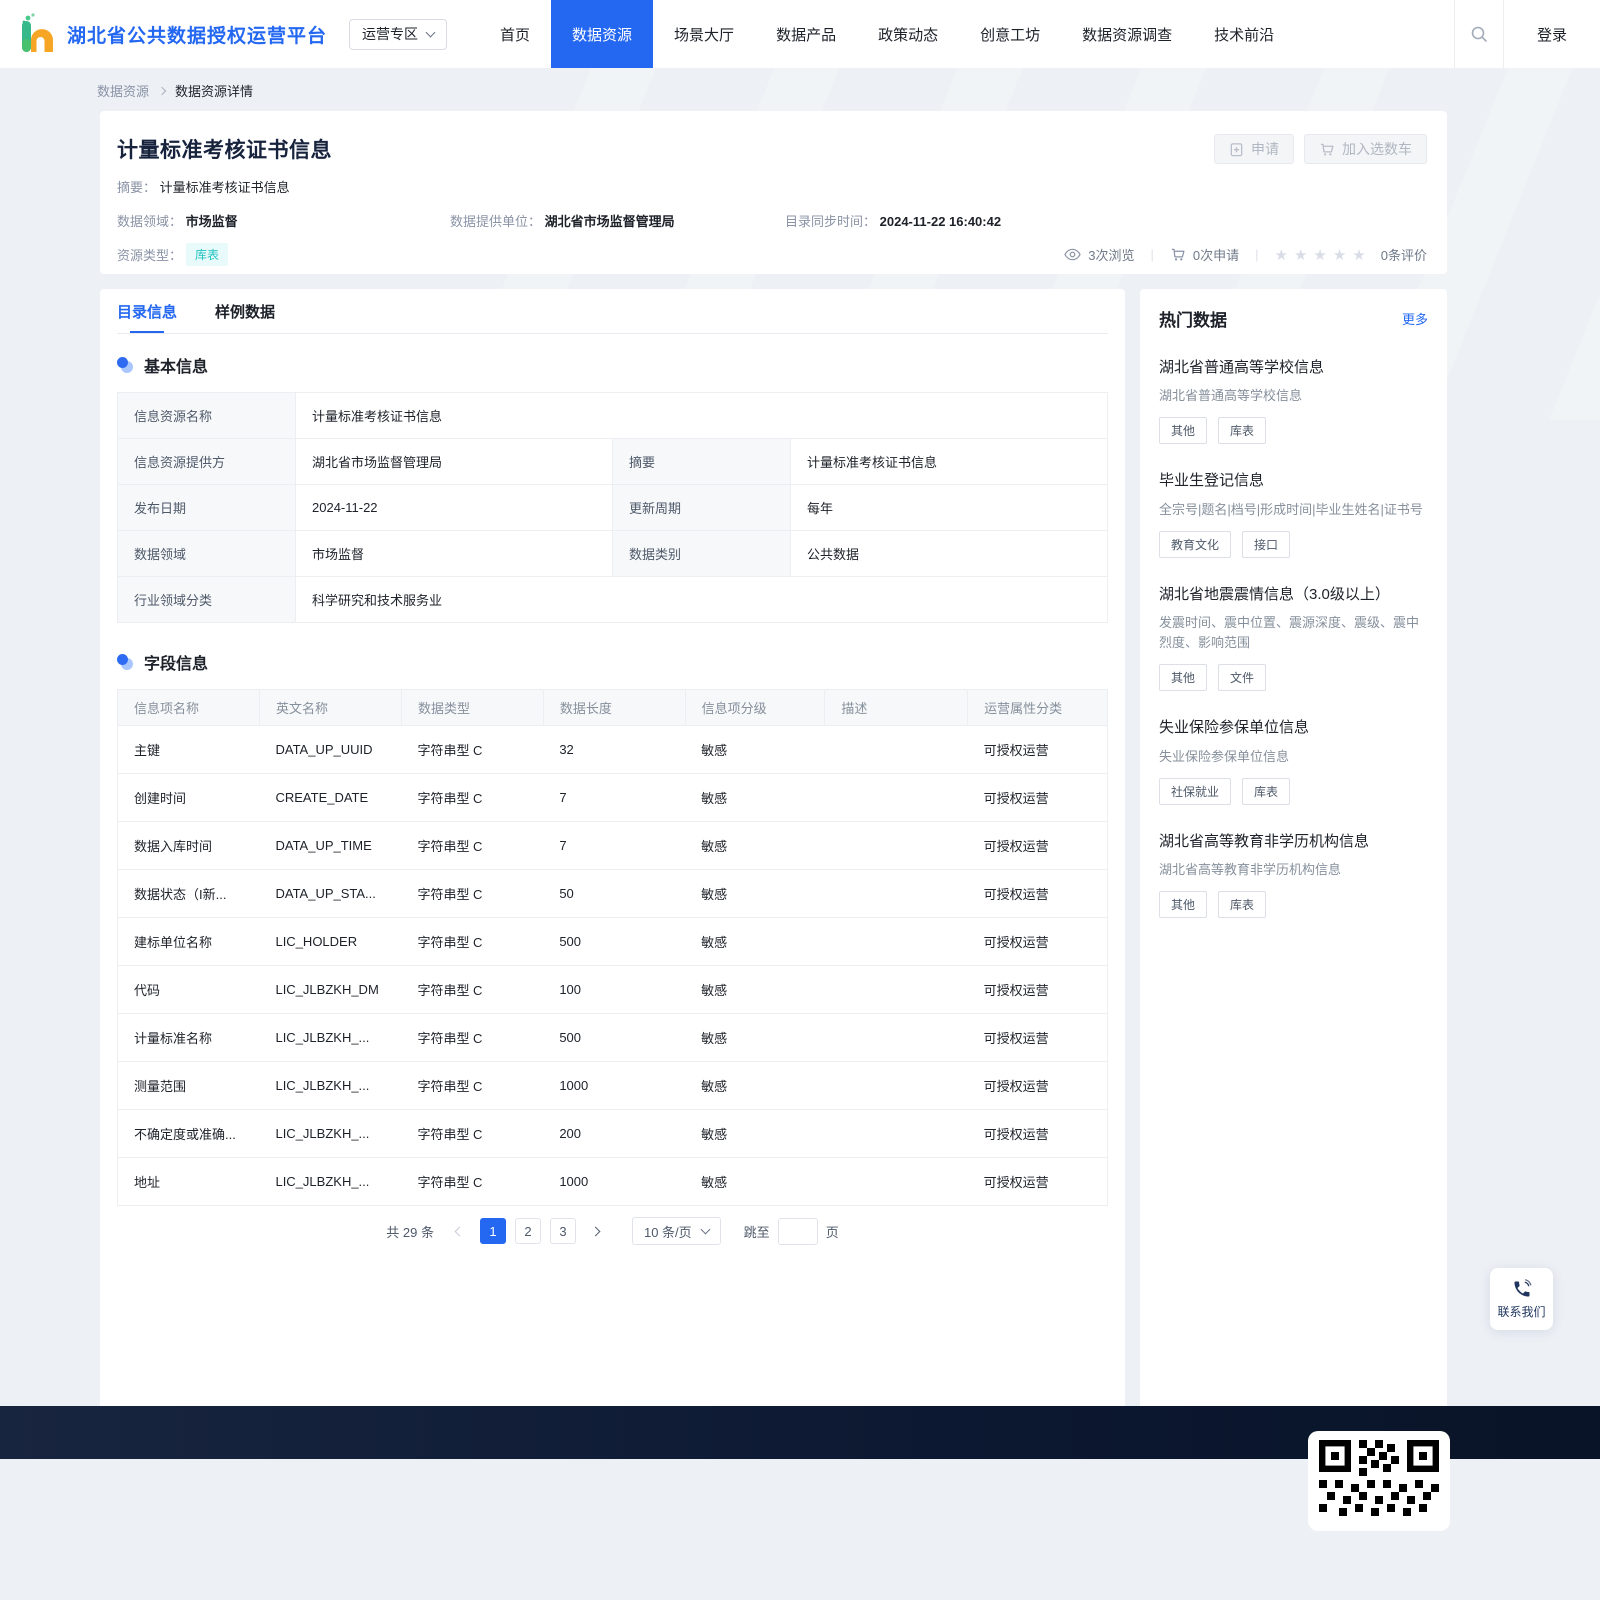  What do you see at coordinates (1293, 368) in the screenshot?
I see `hot-item-title: 湖北省普通高等学校信息` at bounding box center [1293, 368].